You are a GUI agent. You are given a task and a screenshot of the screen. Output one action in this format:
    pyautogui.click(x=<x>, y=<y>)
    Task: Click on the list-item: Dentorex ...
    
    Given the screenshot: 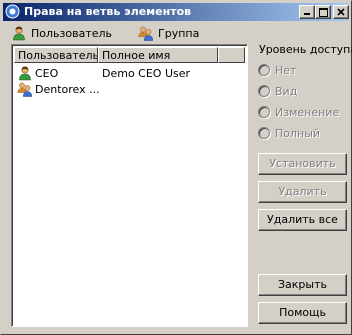 What is the action you would take?
    pyautogui.click(x=129, y=89)
    